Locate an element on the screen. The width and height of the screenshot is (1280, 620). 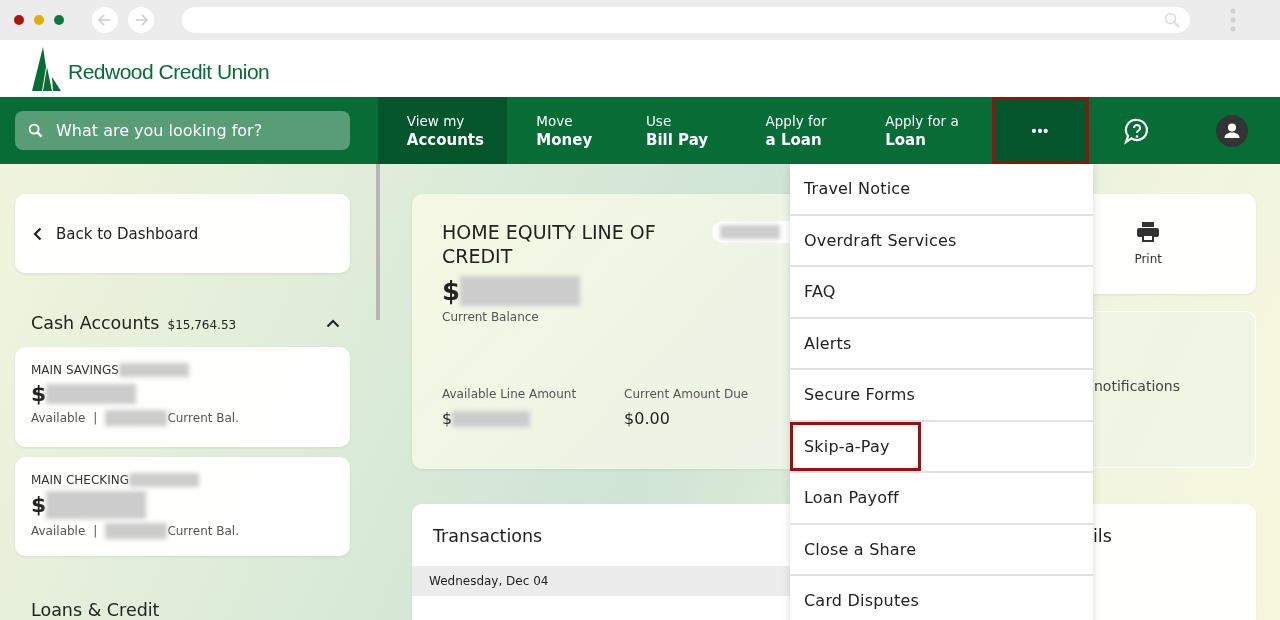
menu-item: FAQ is located at coordinates (941, 293).